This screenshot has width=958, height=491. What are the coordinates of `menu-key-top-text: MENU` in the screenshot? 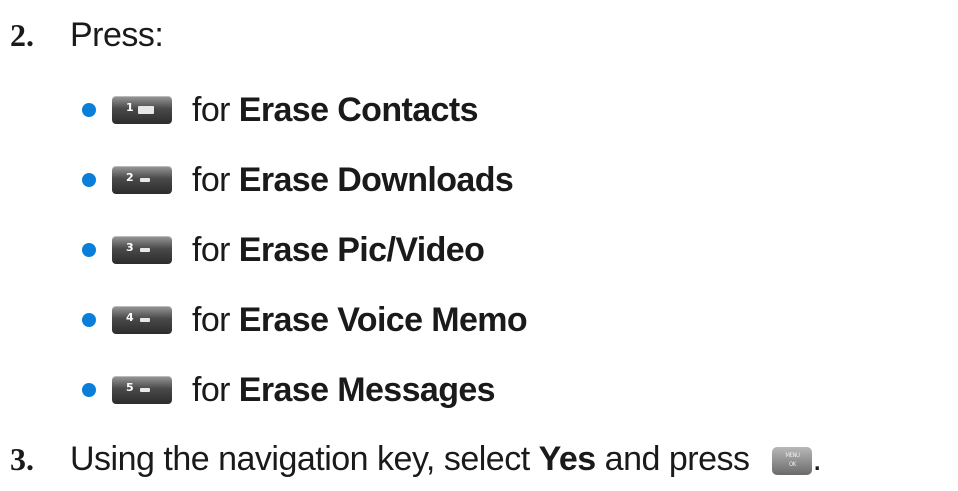 It's located at (792, 456).